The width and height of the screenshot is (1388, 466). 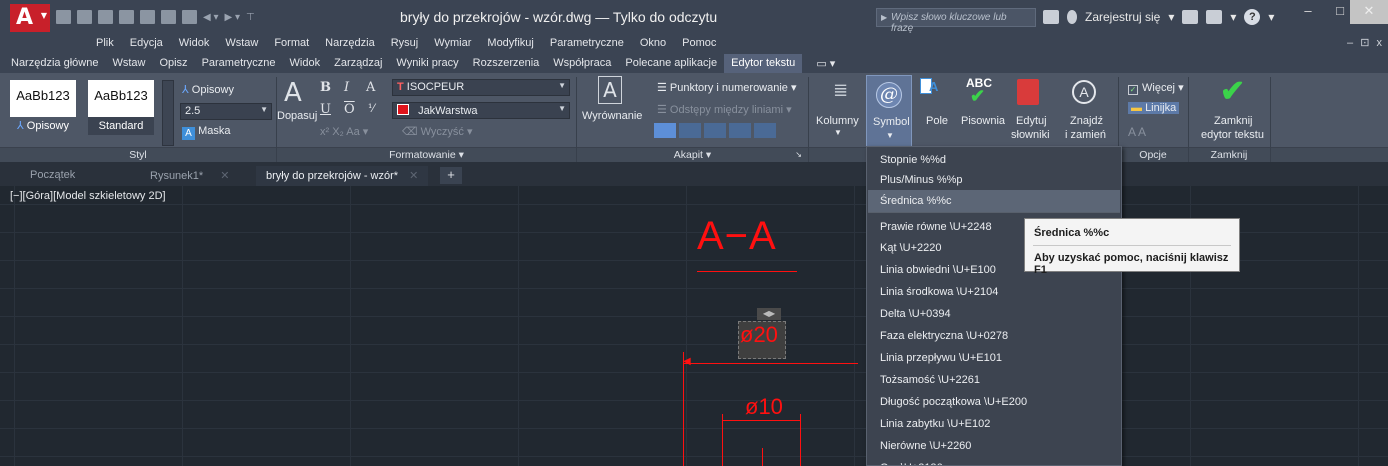 I want to click on overline-button: O, so click(x=349, y=109).